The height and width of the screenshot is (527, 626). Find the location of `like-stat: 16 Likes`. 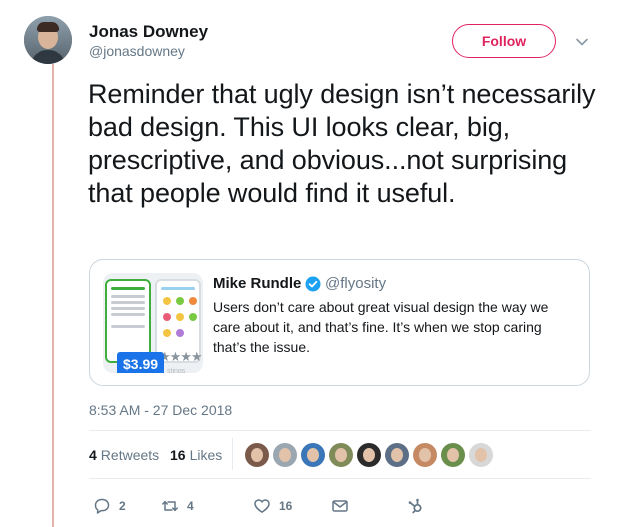

like-stat: 16 Likes is located at coordinates (196, 455).